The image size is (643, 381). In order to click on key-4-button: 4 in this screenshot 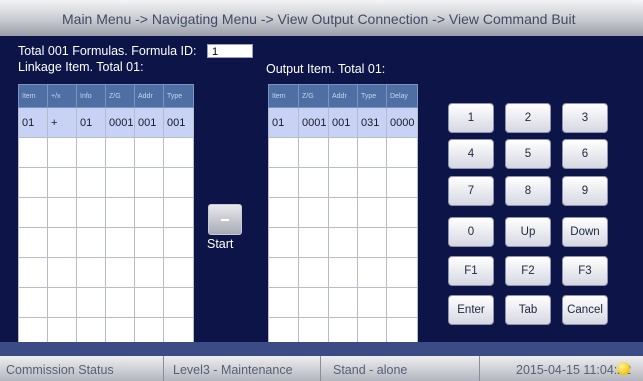, I will do `click(471, 154)`.